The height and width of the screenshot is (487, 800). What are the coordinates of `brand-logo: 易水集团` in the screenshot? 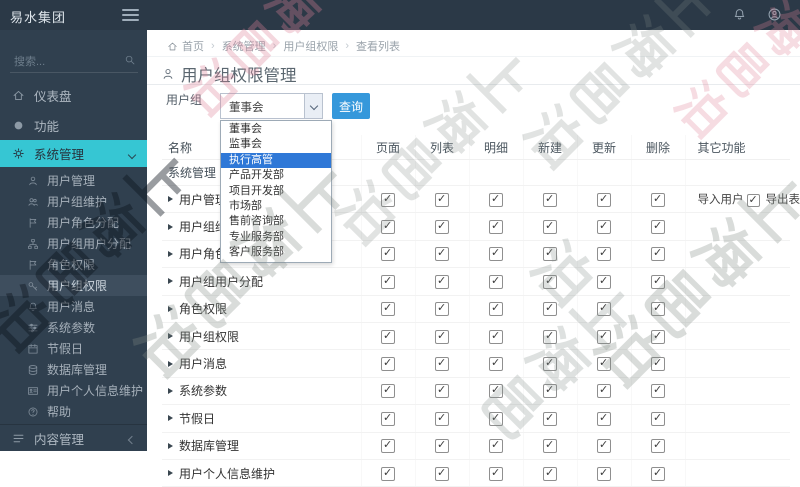 It's located at (38, 16).